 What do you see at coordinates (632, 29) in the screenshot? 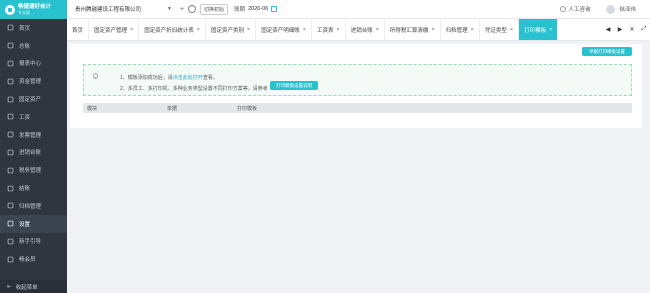
I see `close-all-tabs-icon: ✕` at bounding box center [632, 29].